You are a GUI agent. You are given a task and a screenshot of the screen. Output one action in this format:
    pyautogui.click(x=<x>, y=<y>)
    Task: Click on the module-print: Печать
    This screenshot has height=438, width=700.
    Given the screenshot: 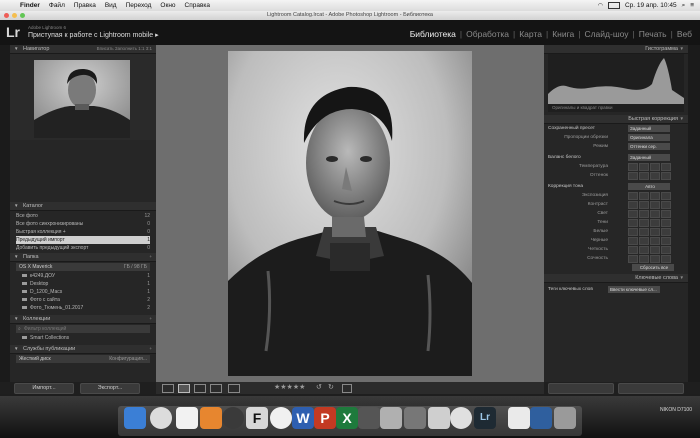 What is the action you would take?
    pyautogui.click(x=653, y=34)
    